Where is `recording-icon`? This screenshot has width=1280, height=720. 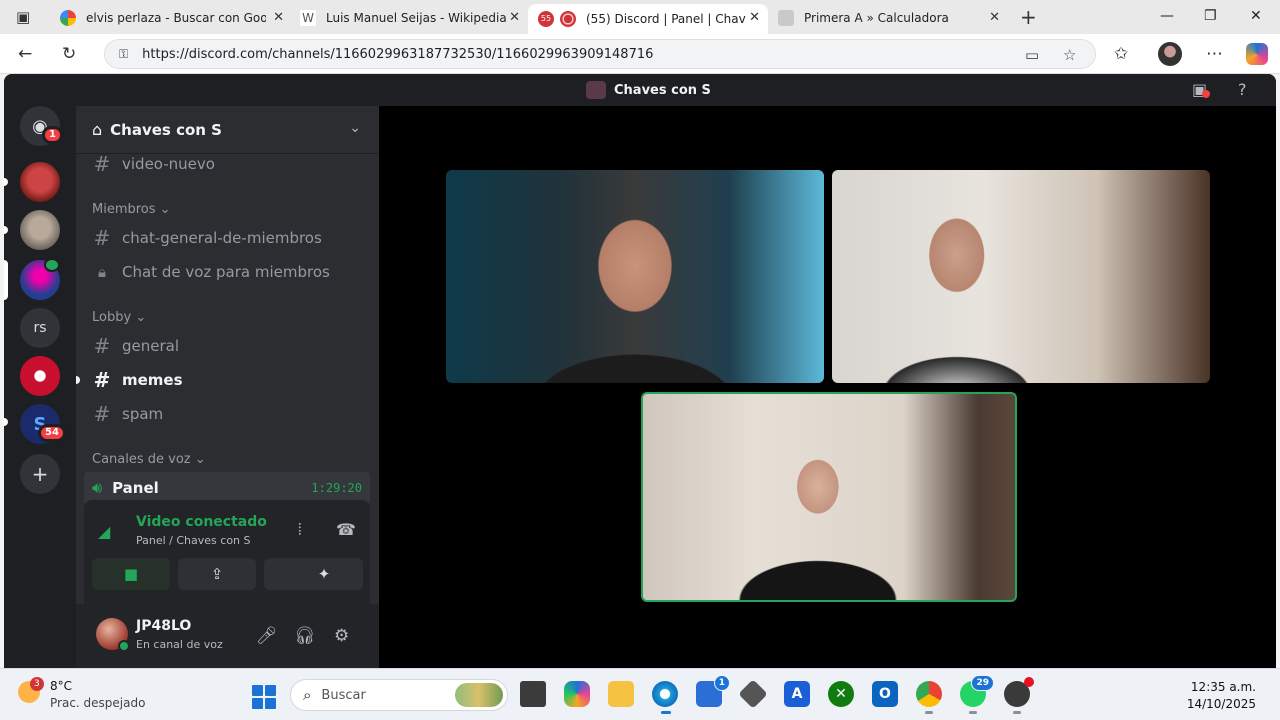
recording-icon is located at coordinates (568, 19).